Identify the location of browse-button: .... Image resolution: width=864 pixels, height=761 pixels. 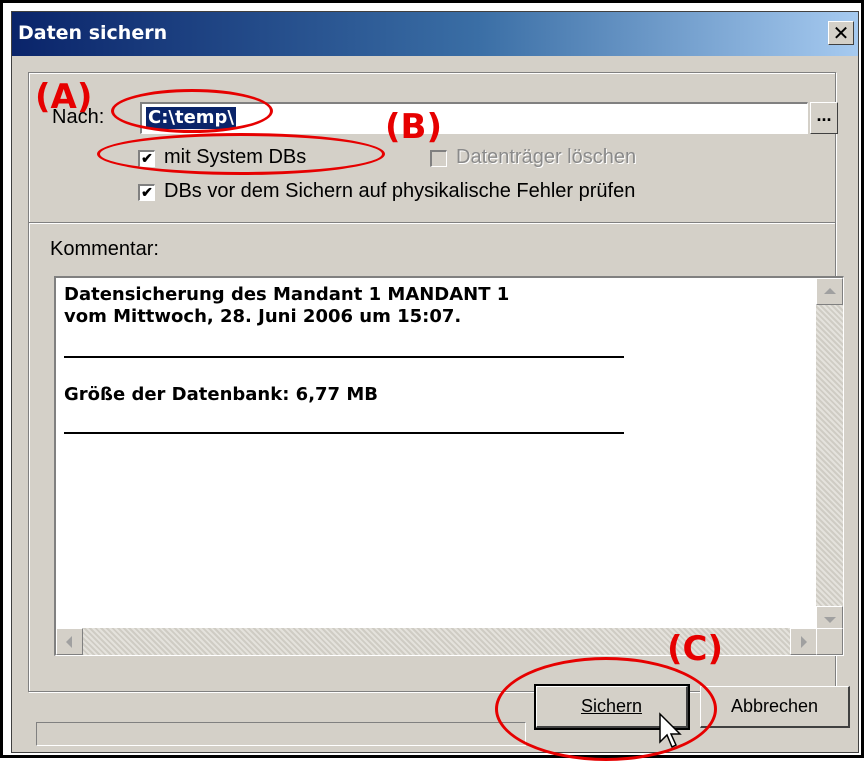
(824, 118).